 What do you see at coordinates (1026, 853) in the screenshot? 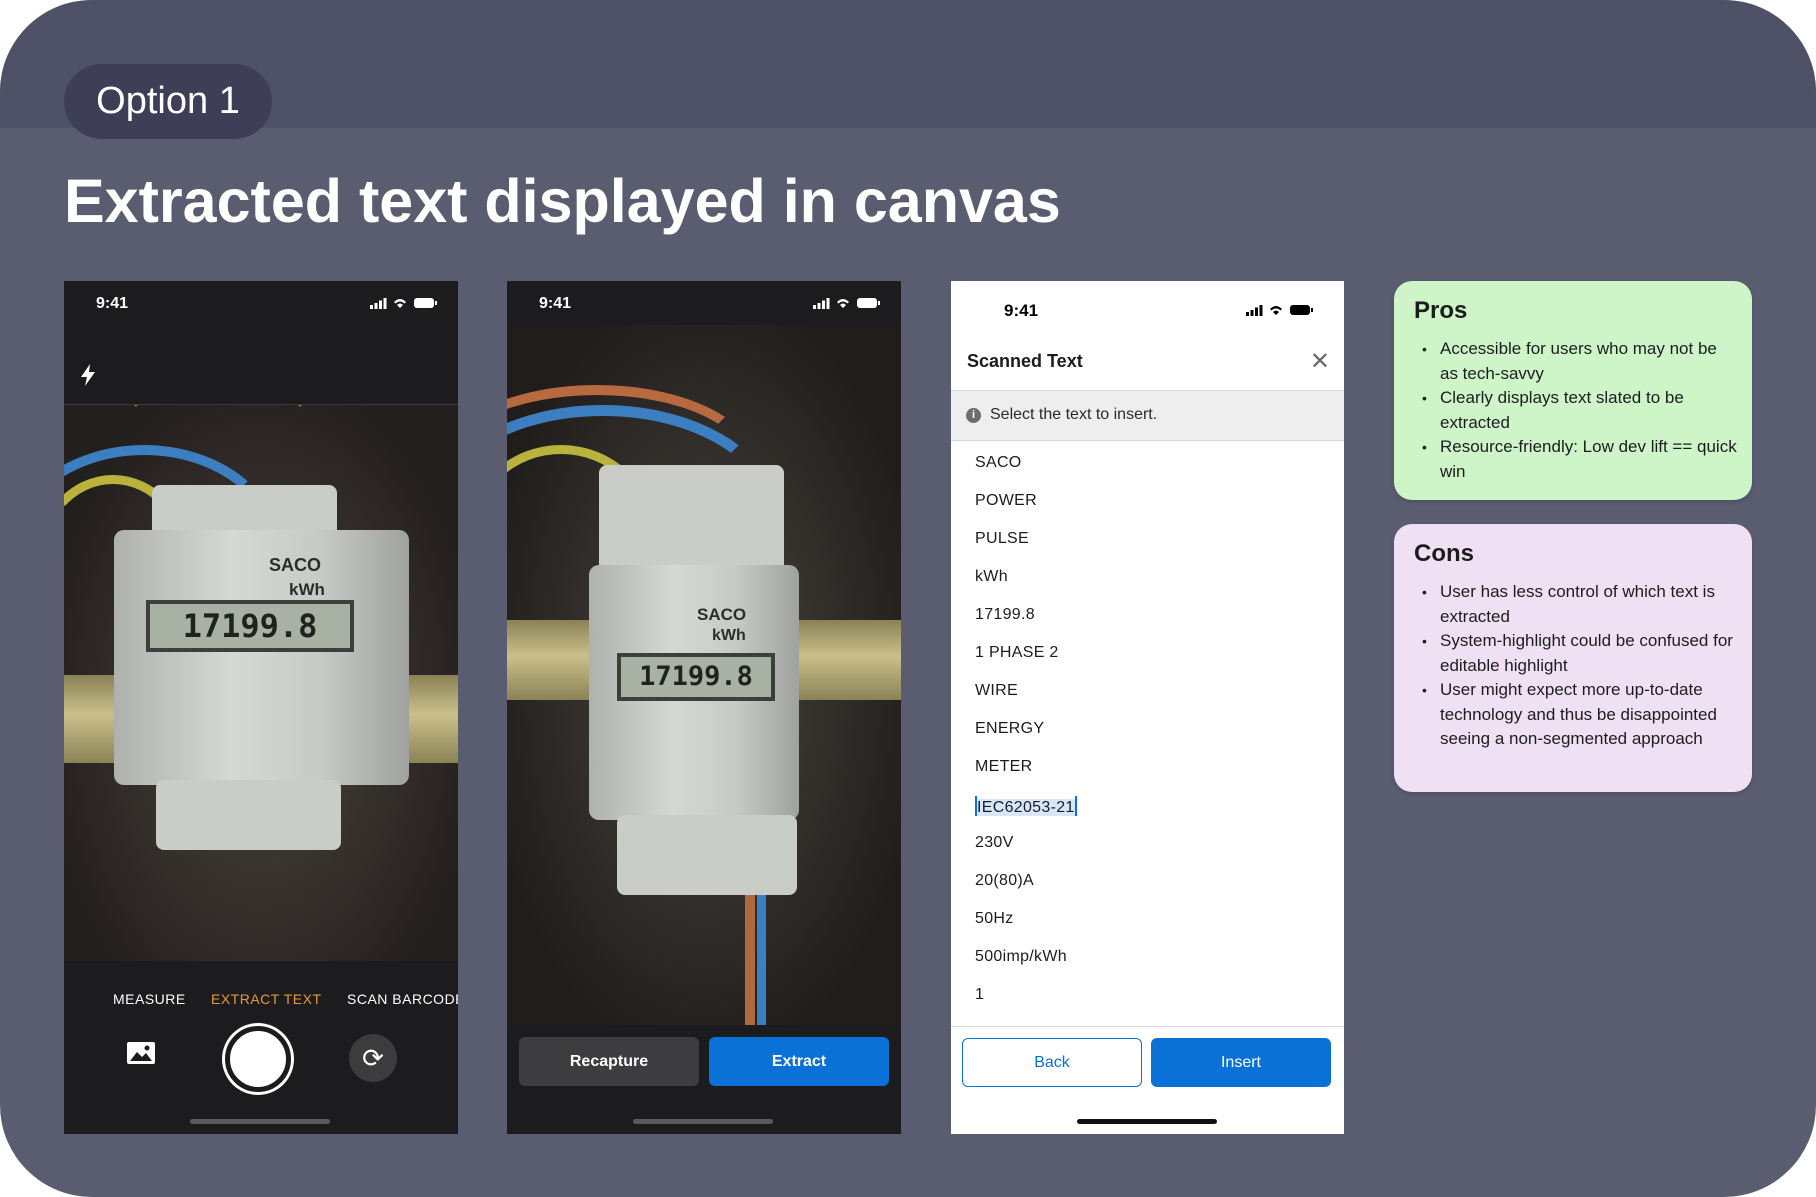
I see `list-item: 230V` at bounding box center [1026, 853].